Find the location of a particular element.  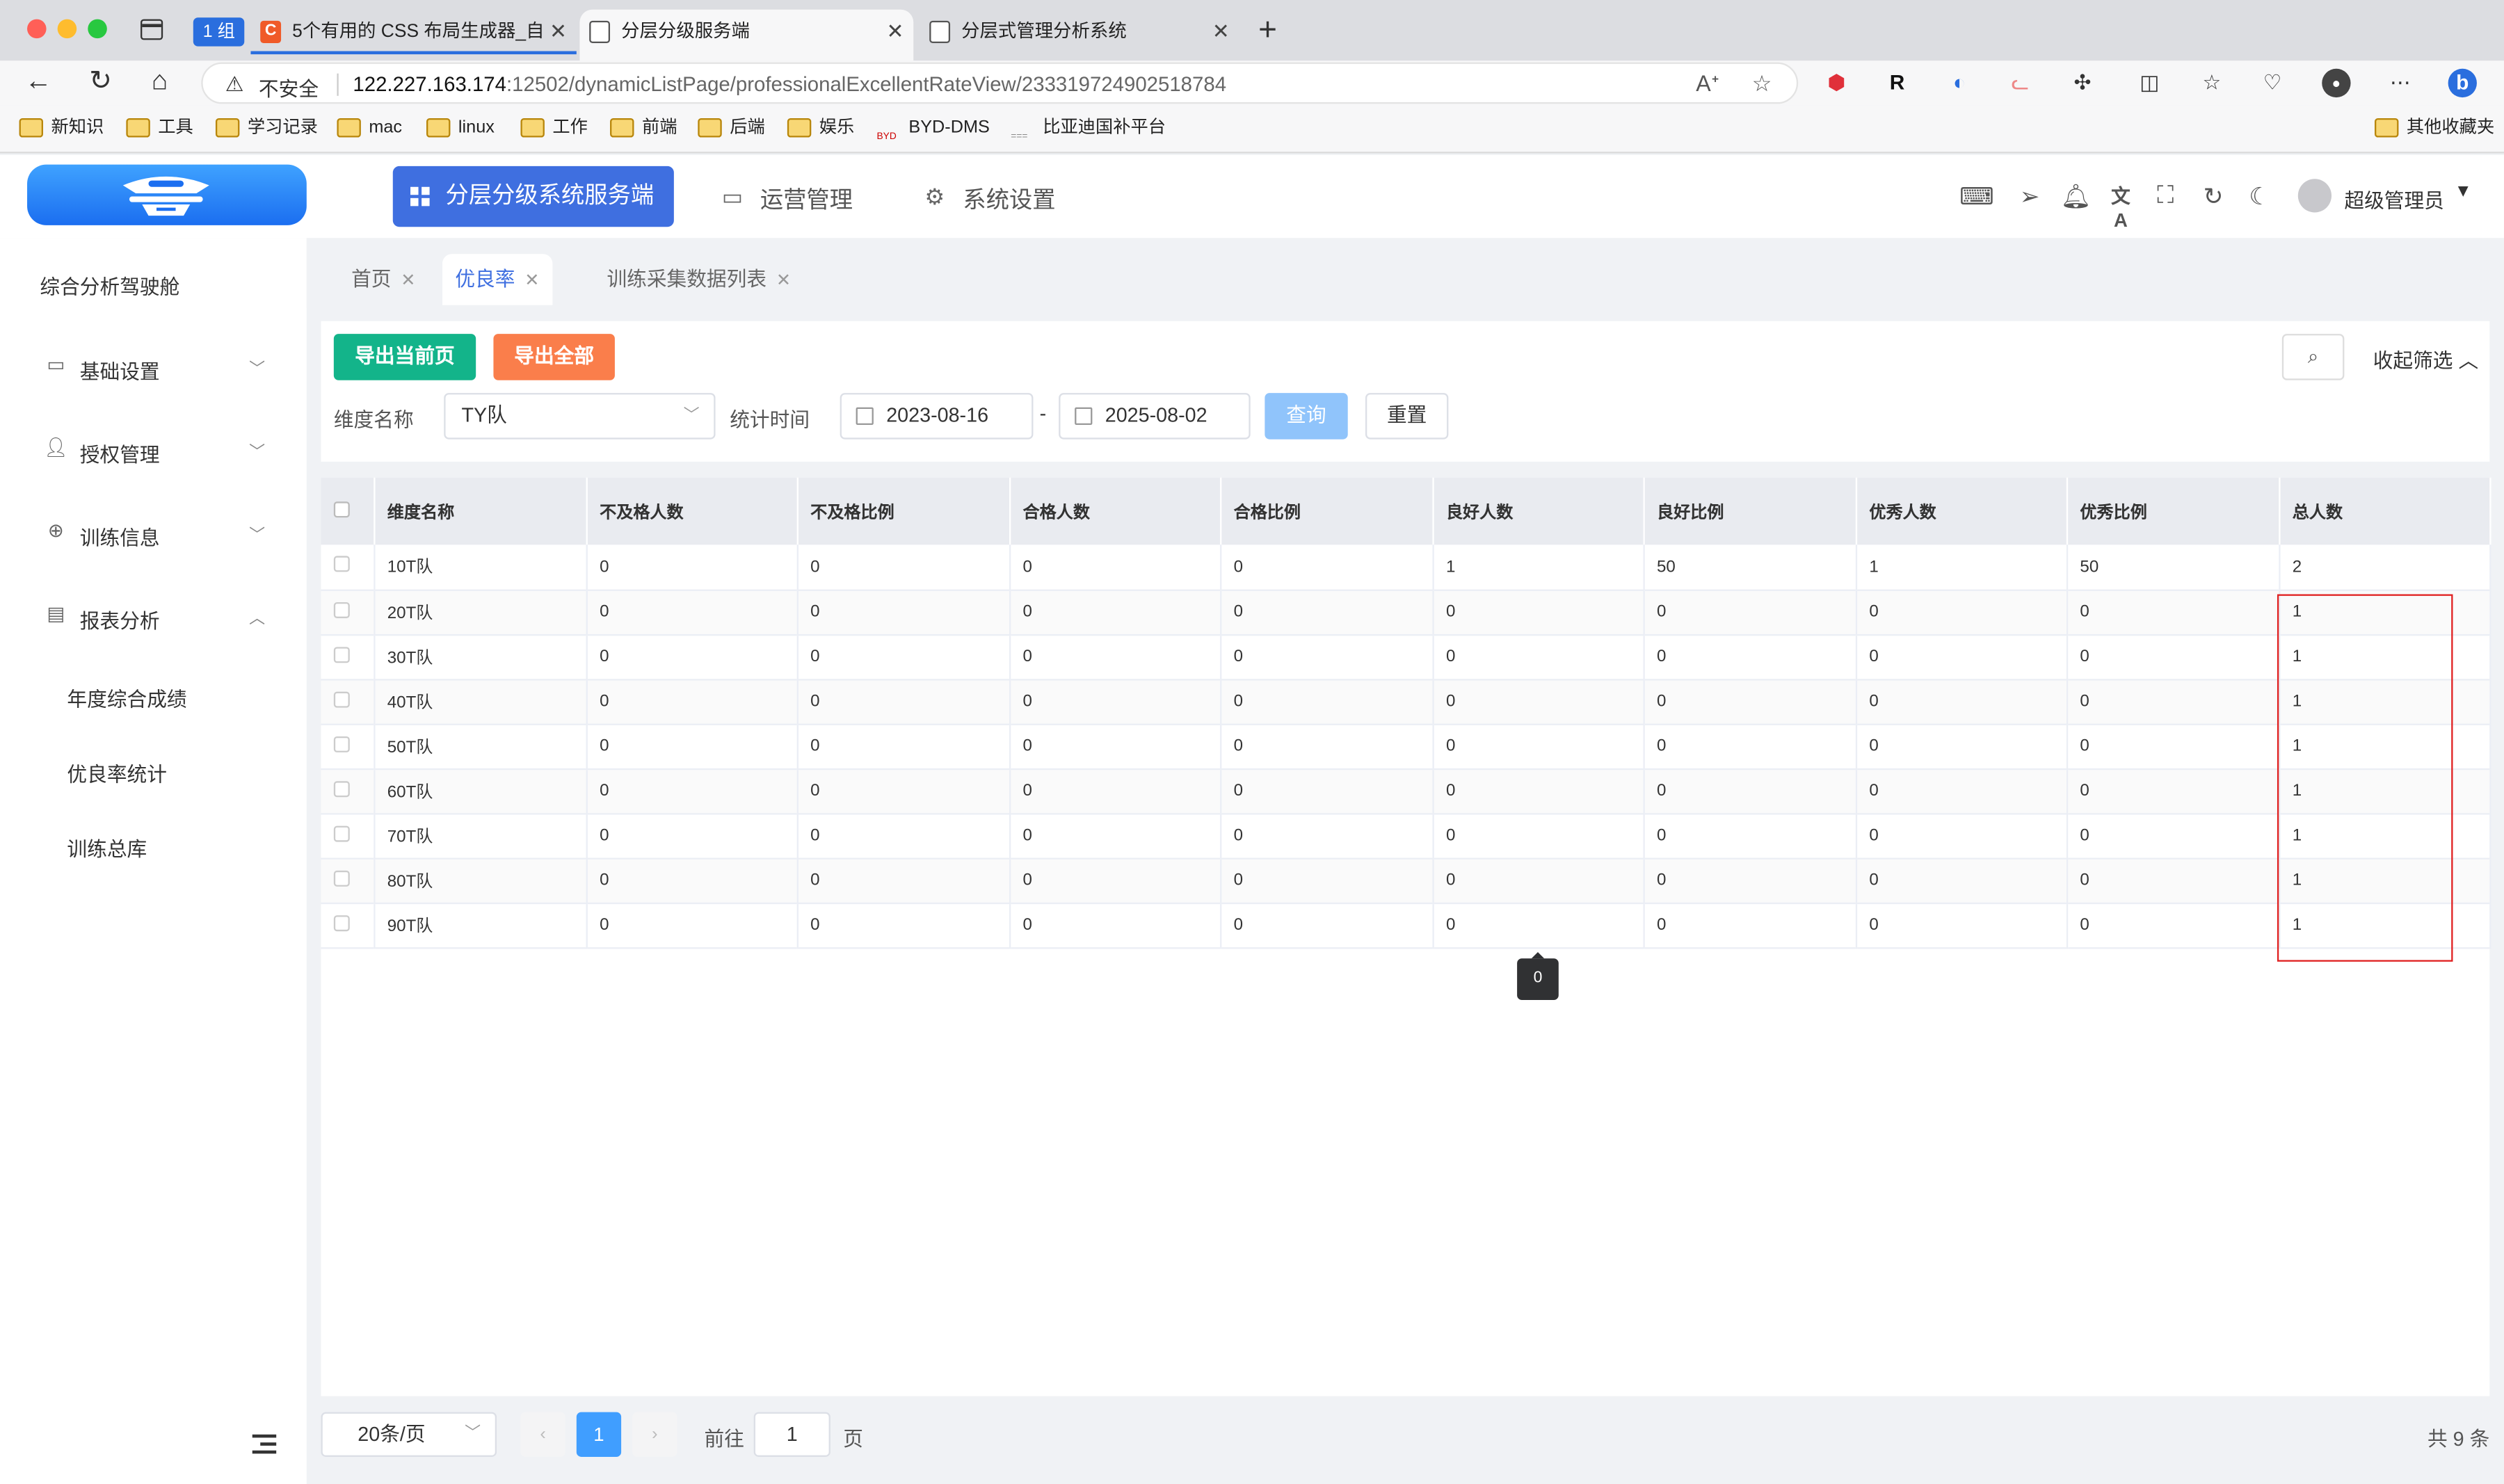

query-button: 查询 is located at coordinates (1306, 416).